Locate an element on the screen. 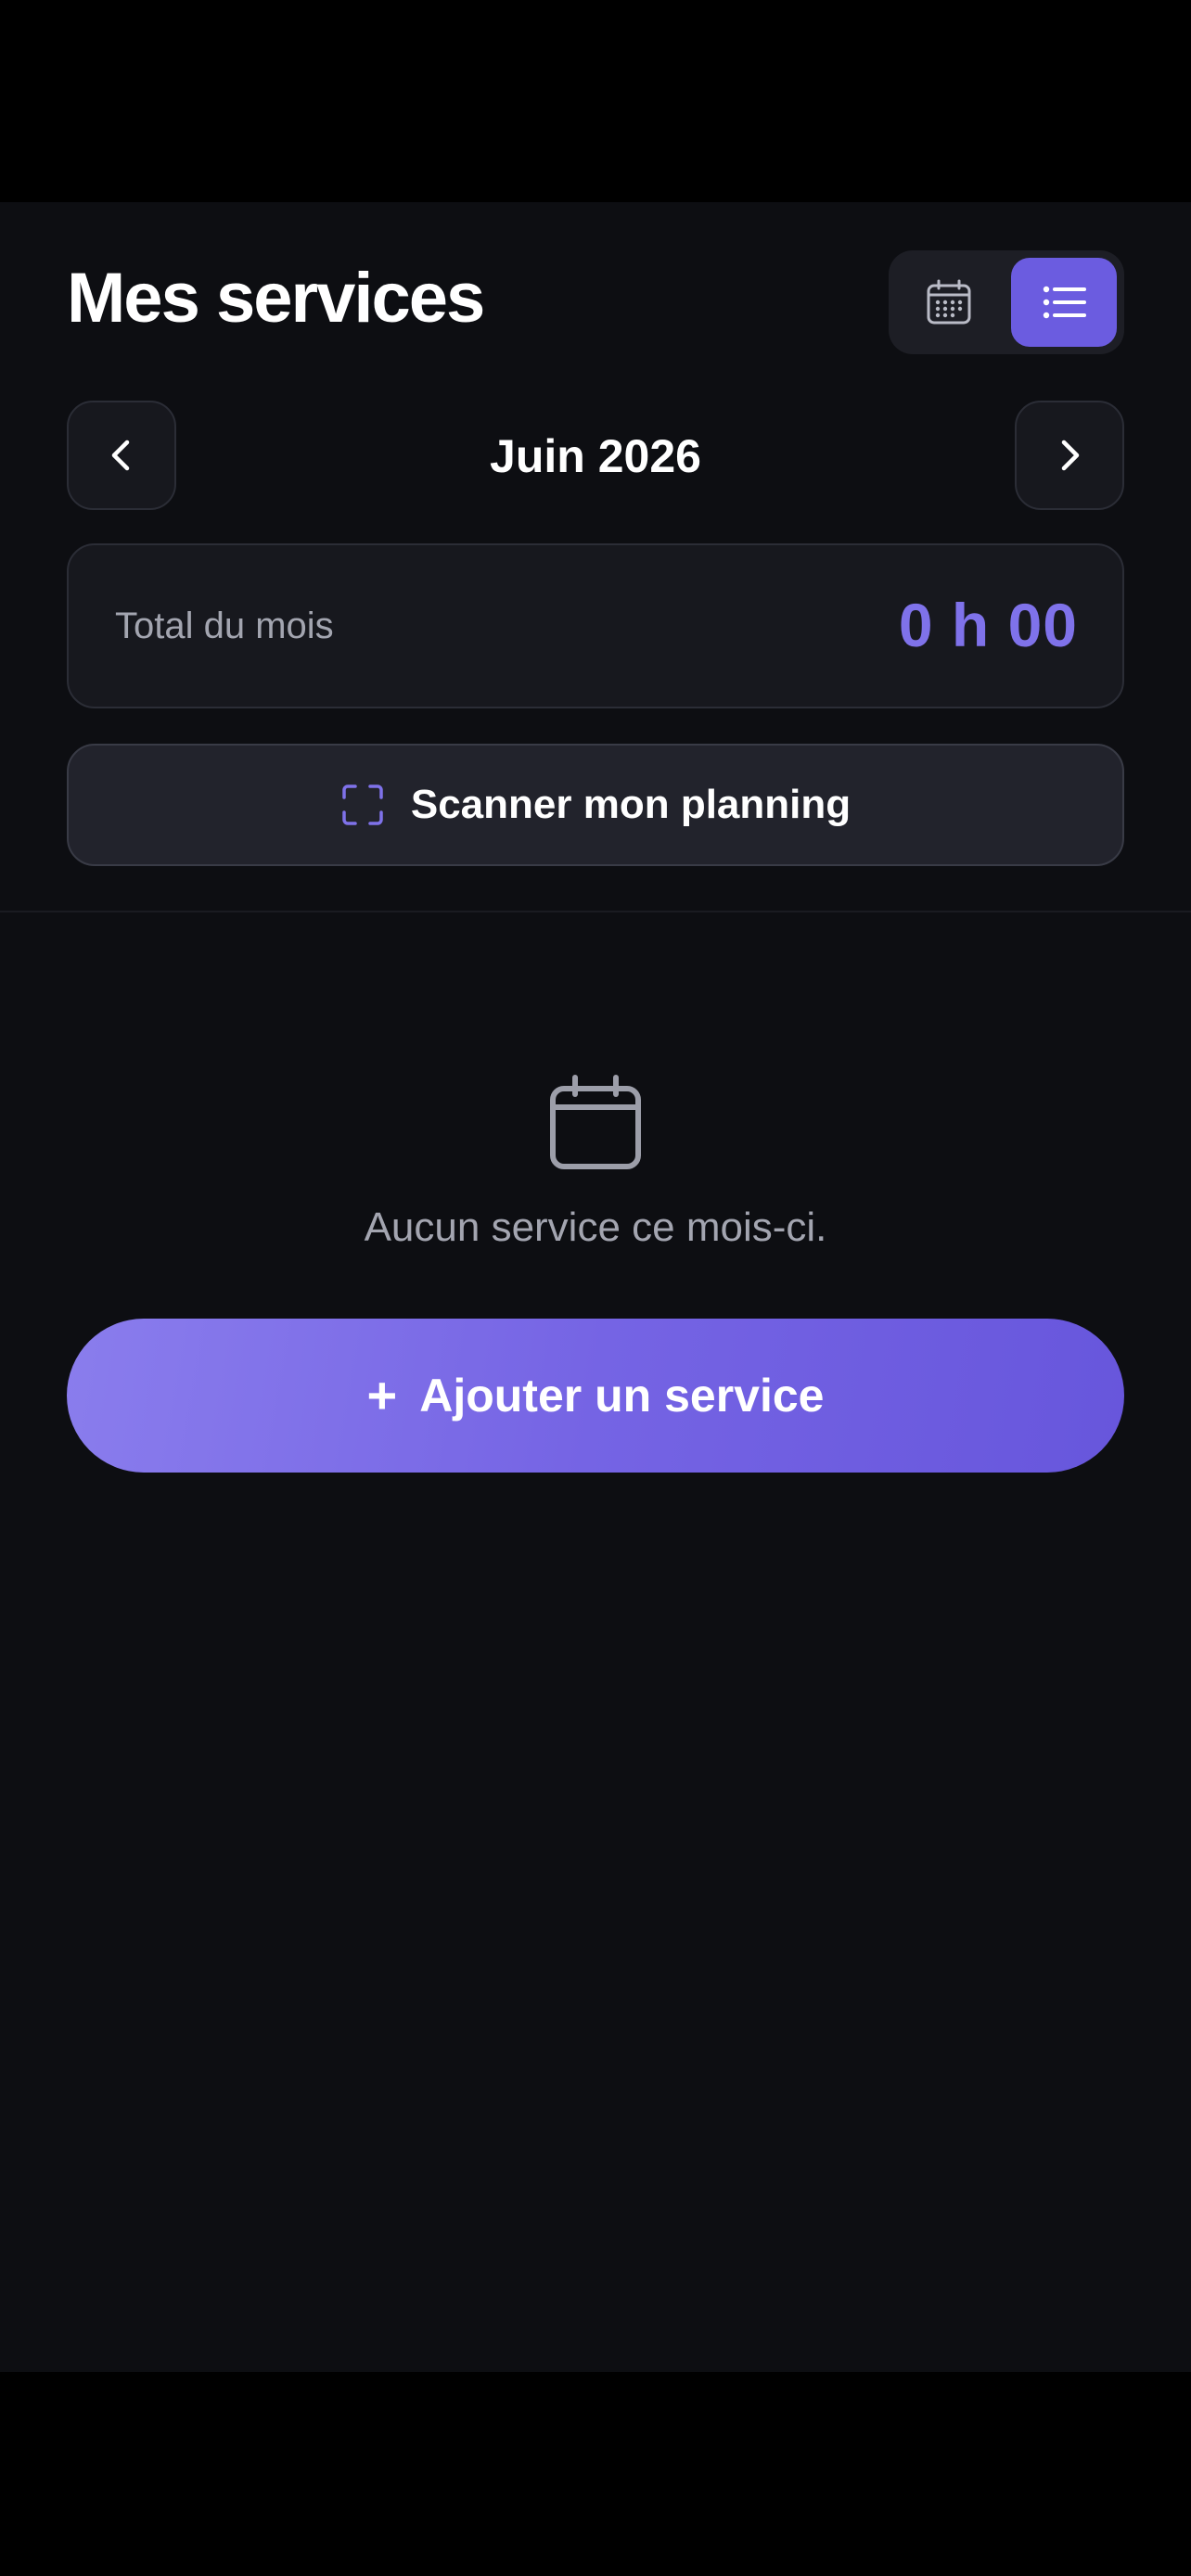 This screenshot has width=1191, height=2576. scan-planning-button: Scanner mon planning is located at coordinates (595, 805).